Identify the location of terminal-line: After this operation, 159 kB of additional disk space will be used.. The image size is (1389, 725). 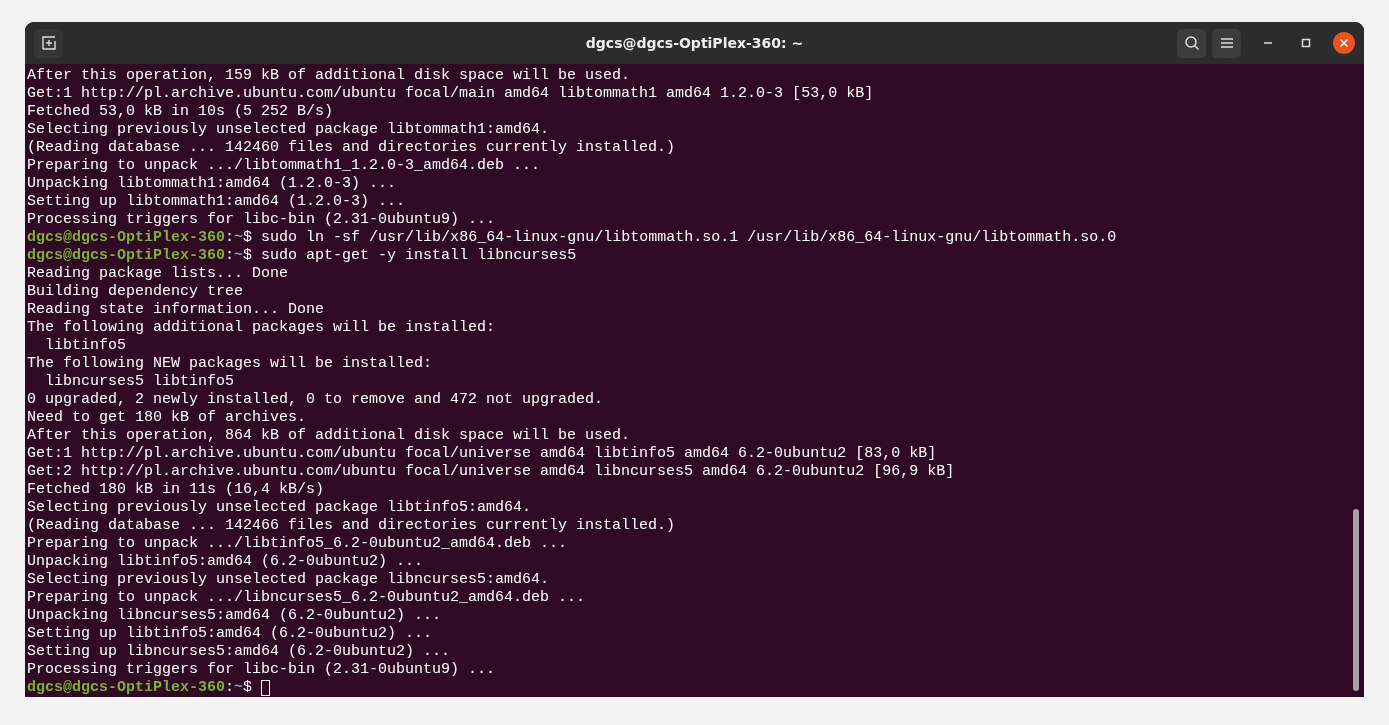
(329, 76).